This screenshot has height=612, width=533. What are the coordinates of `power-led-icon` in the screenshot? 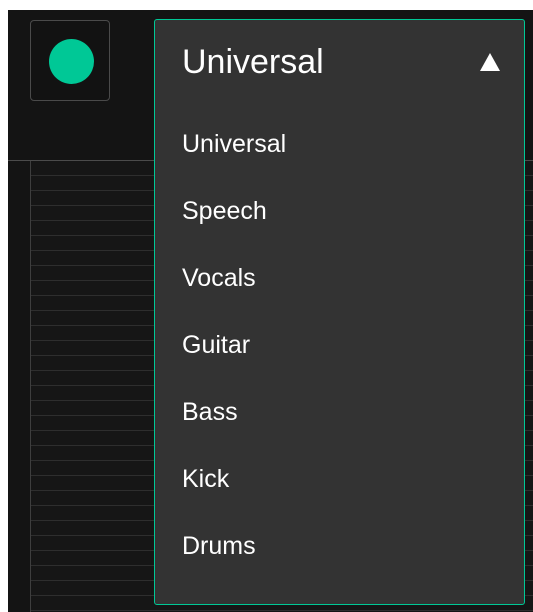 It's located at (71, 61).